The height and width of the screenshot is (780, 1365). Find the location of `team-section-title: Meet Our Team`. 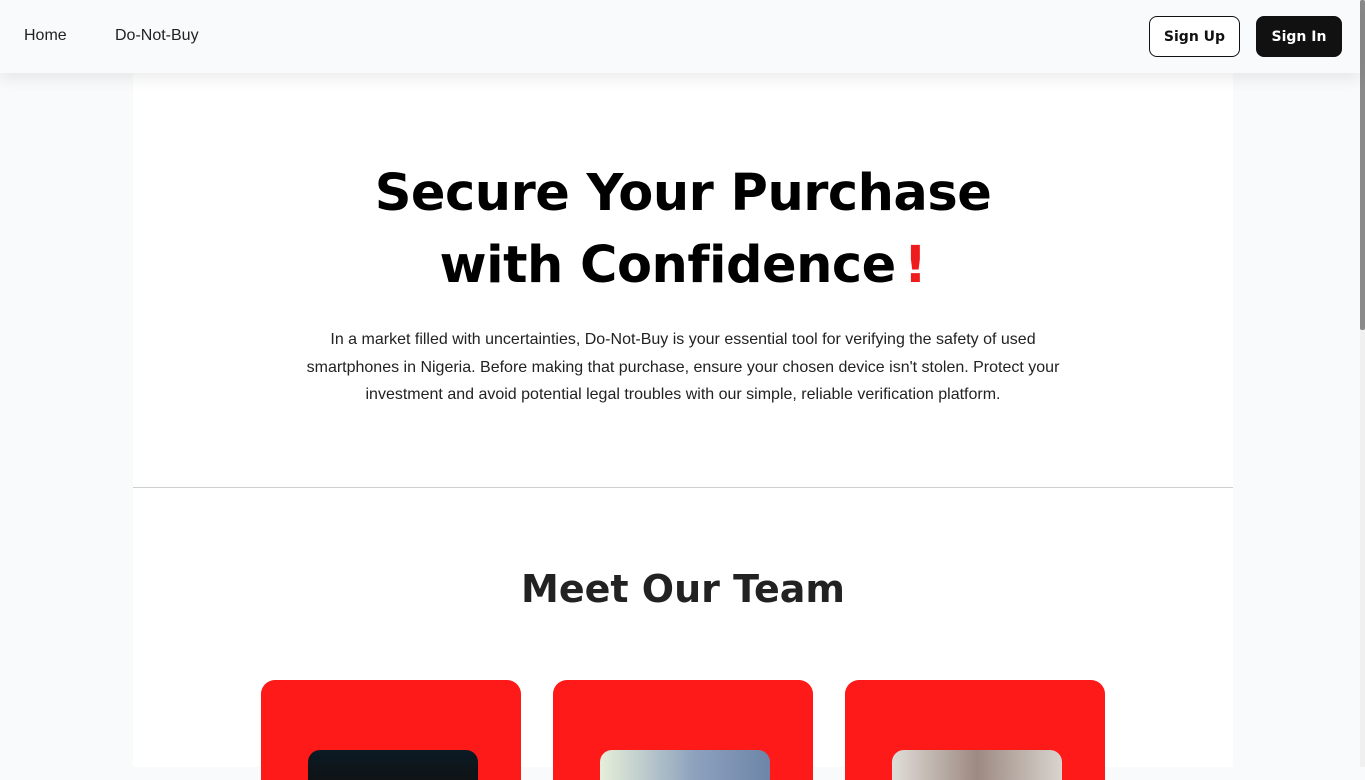

team-section-title: Meet Our Team is located at coordinates (683, 589).